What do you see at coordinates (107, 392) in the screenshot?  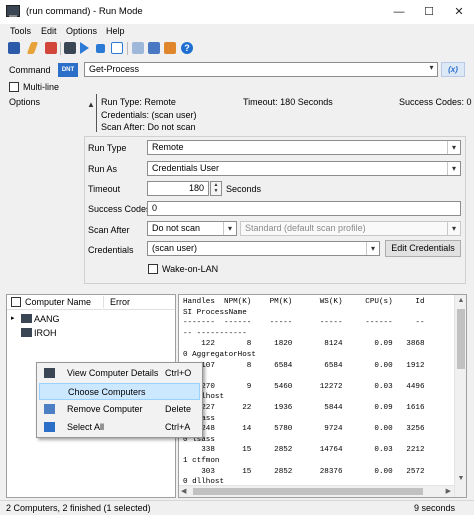 I see `menu-item-label: Choose Computers` at bounding box center [107, 392].